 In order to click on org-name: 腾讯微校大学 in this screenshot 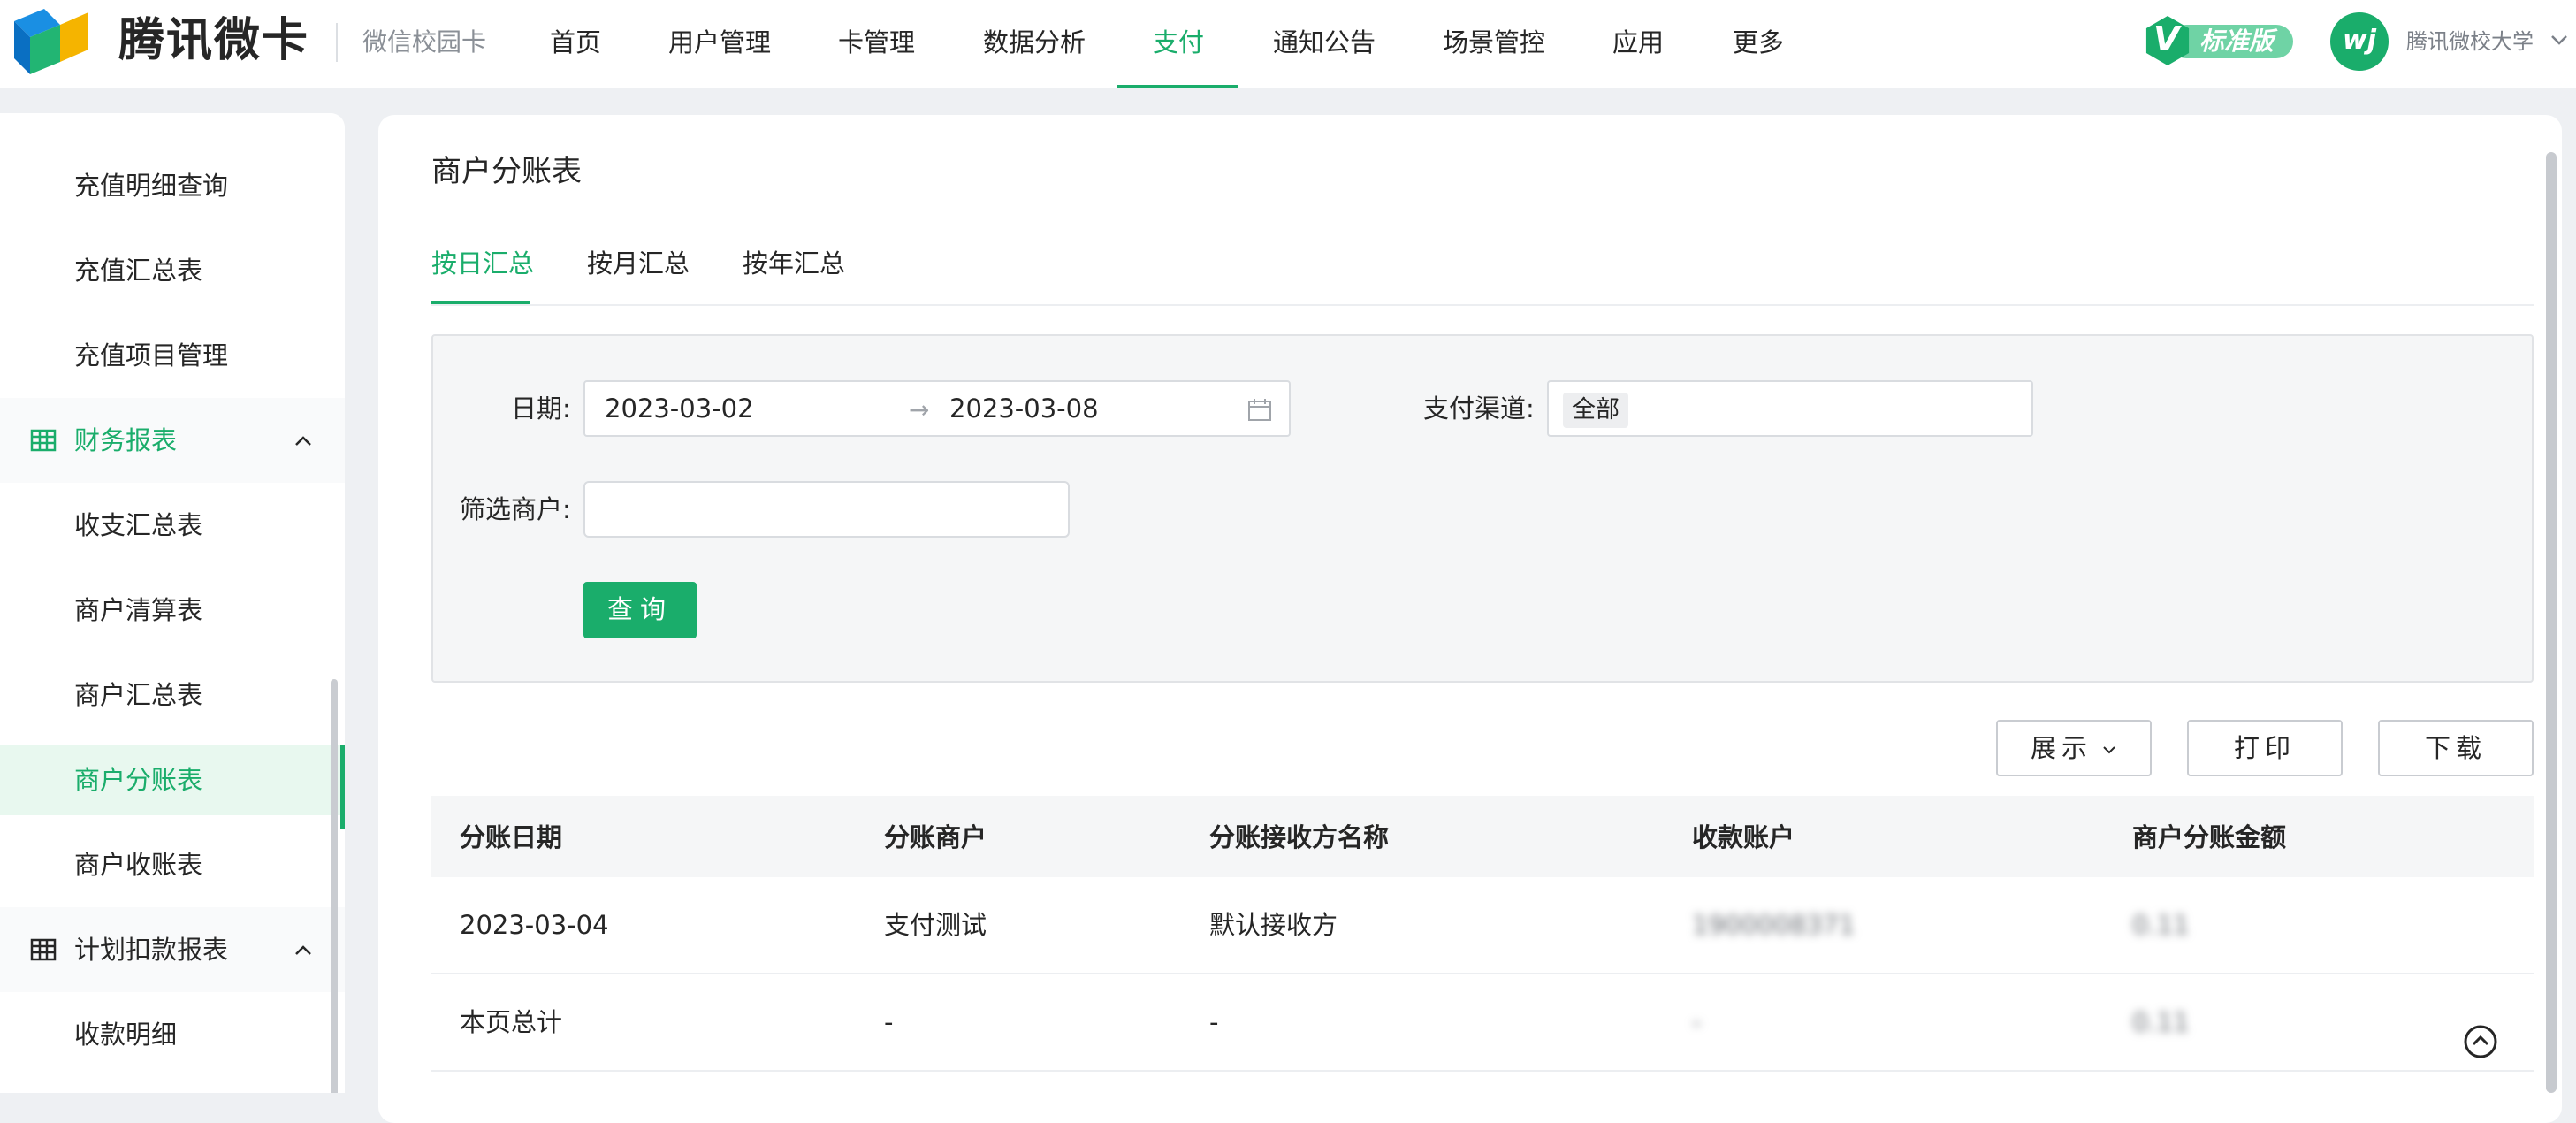, I will do `click(2470, 42)`.